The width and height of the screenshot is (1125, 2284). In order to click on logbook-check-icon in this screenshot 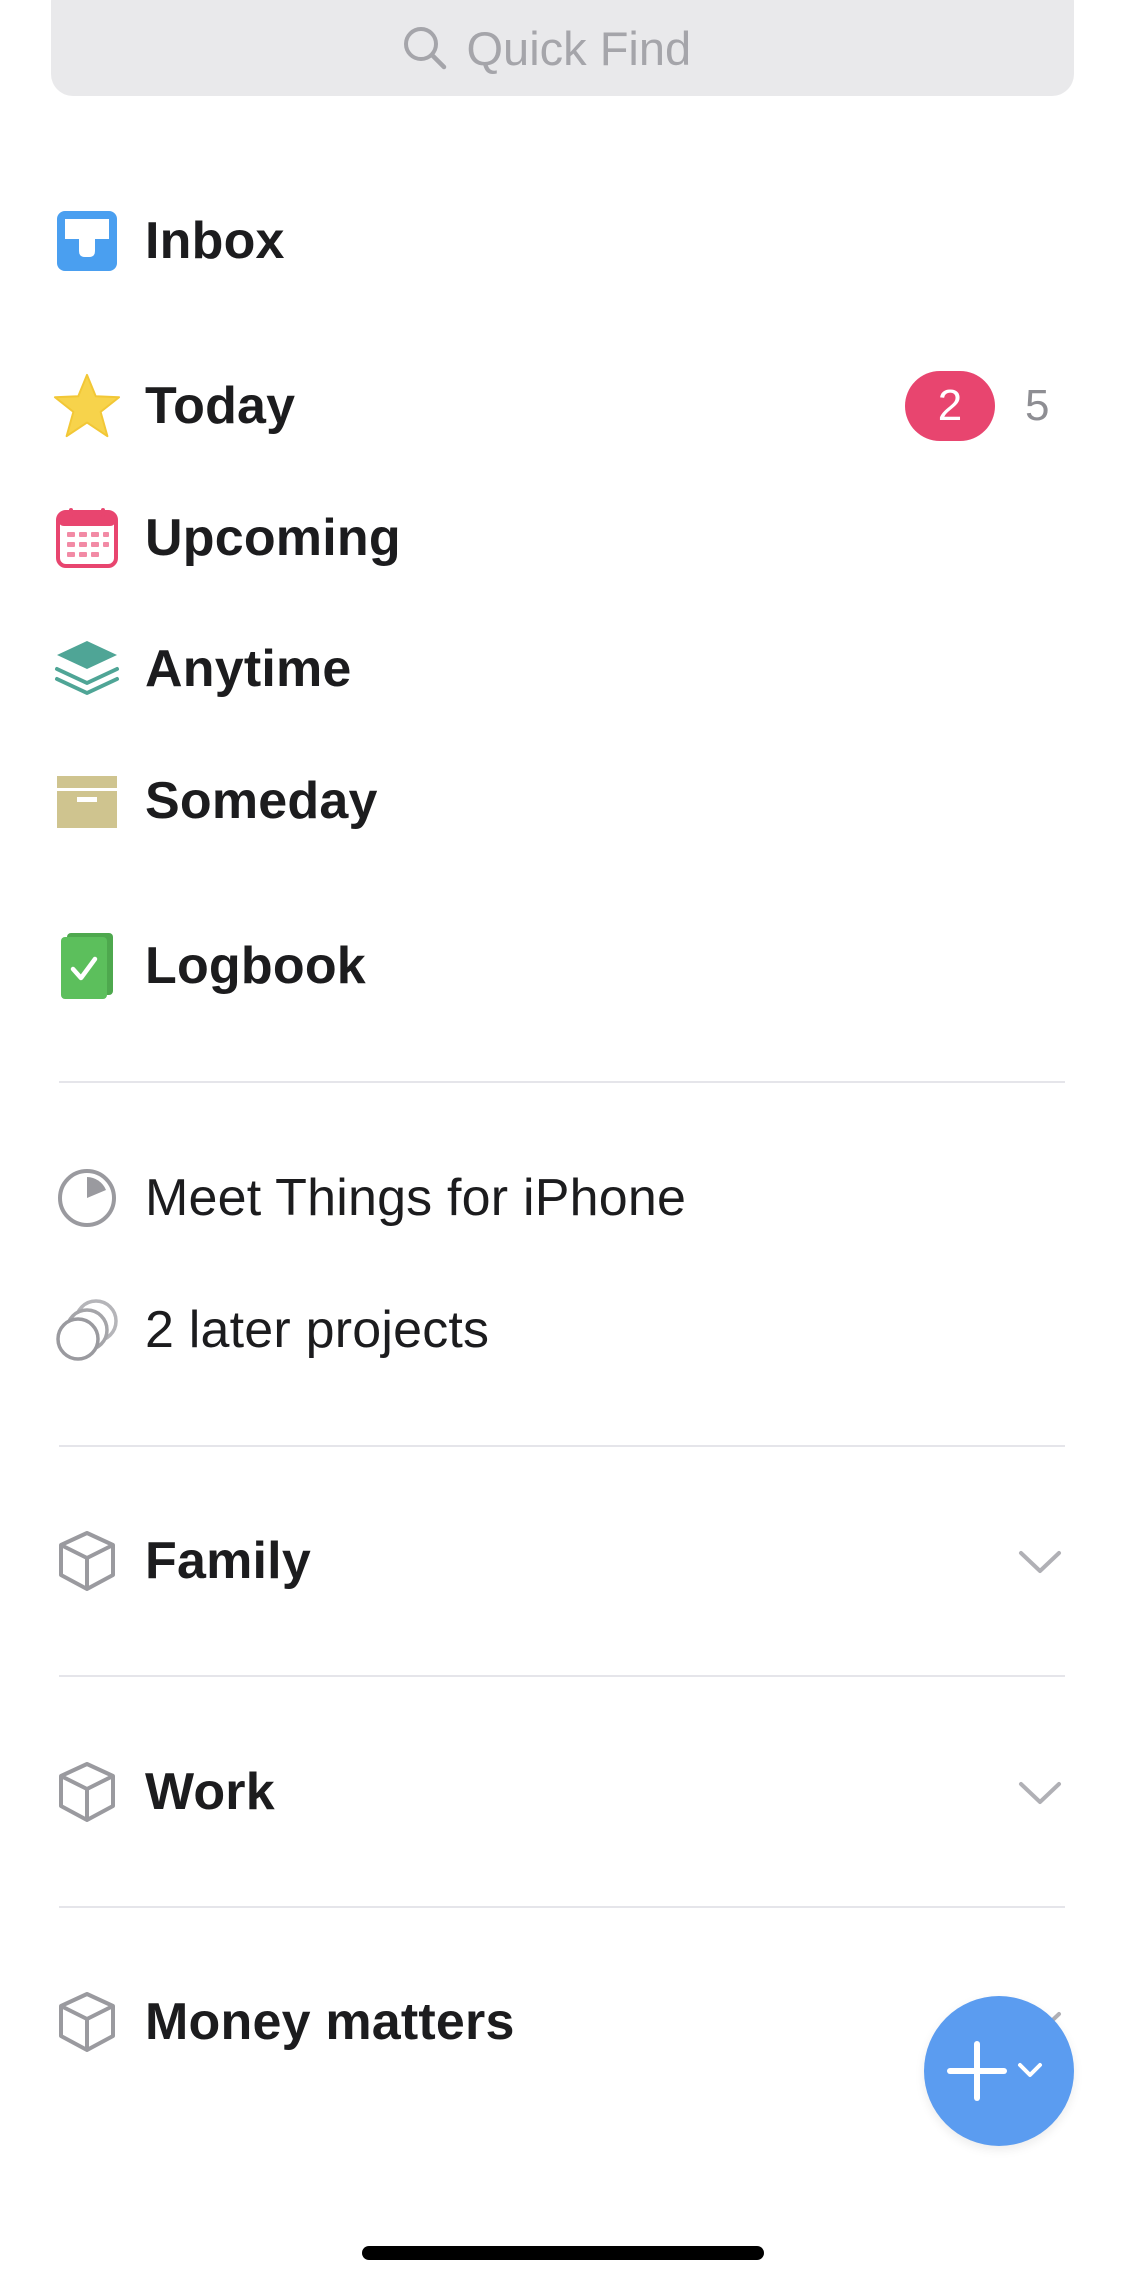, I will do `click(87, 966)`.